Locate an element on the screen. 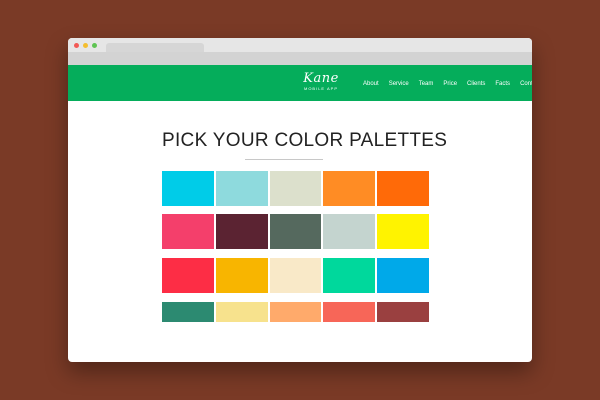 The image size is (600, 400). nav-item-about: About is located at coordinates (371, 84).